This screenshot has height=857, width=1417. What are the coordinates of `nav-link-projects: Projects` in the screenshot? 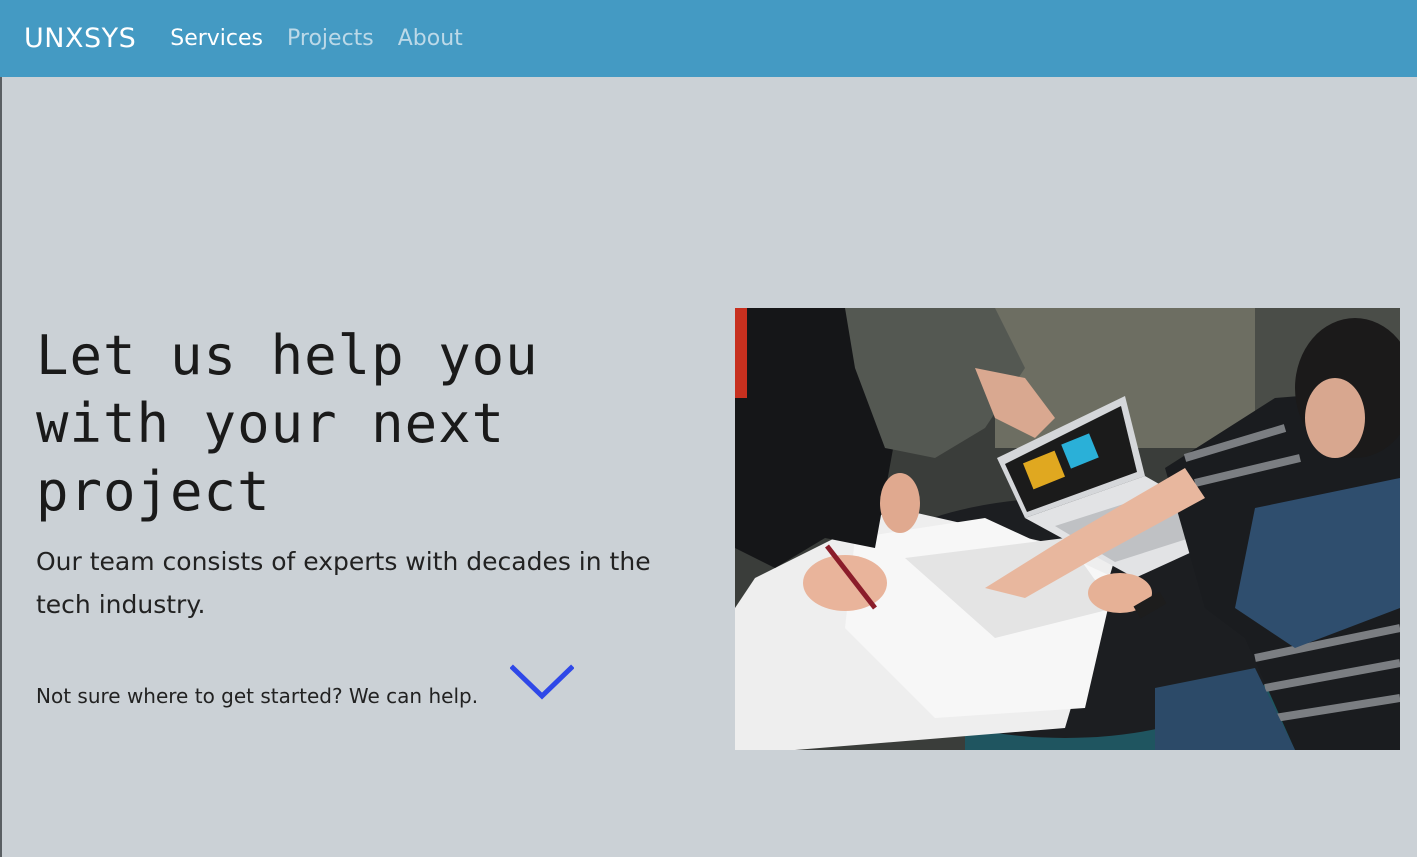 It's located at (330, 38).